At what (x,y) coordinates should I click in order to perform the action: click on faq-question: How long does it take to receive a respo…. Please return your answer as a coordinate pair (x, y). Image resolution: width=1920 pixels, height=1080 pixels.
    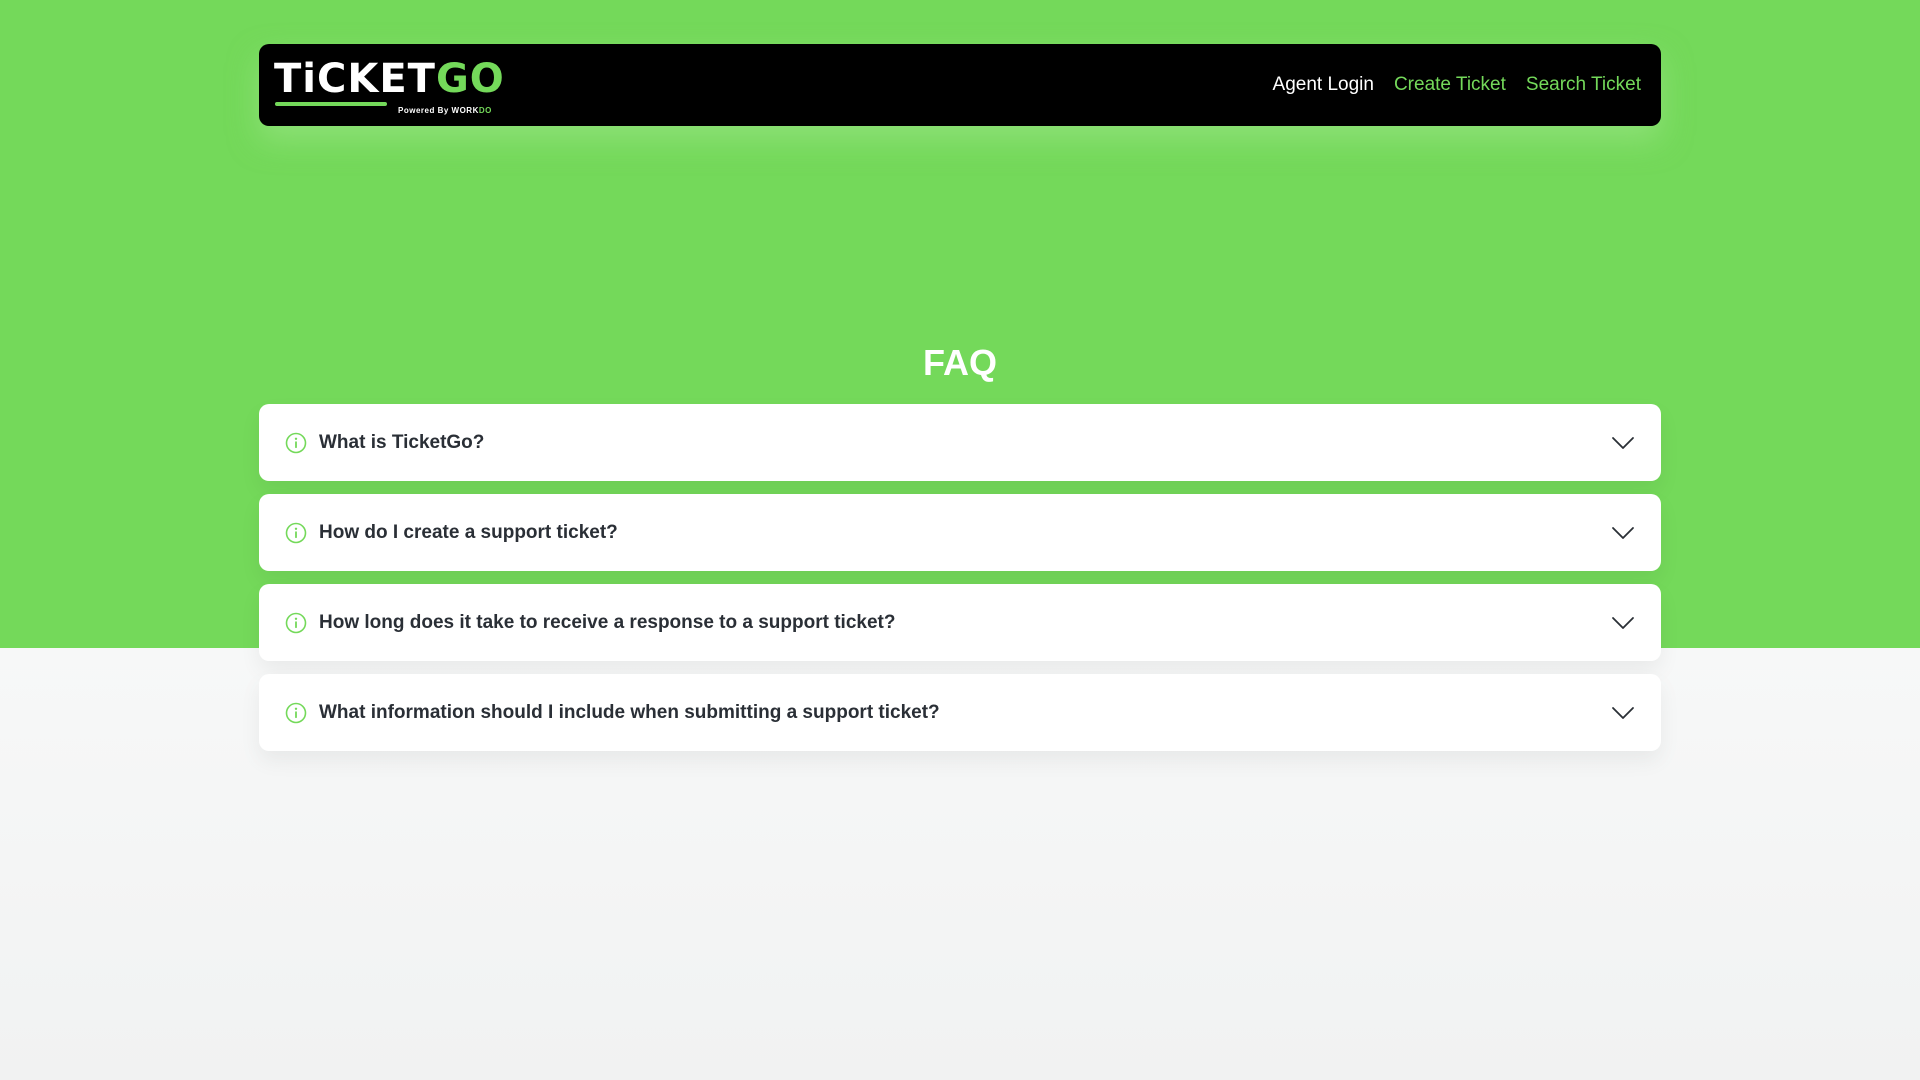
    Looking at the image, I should click on (607, 622).